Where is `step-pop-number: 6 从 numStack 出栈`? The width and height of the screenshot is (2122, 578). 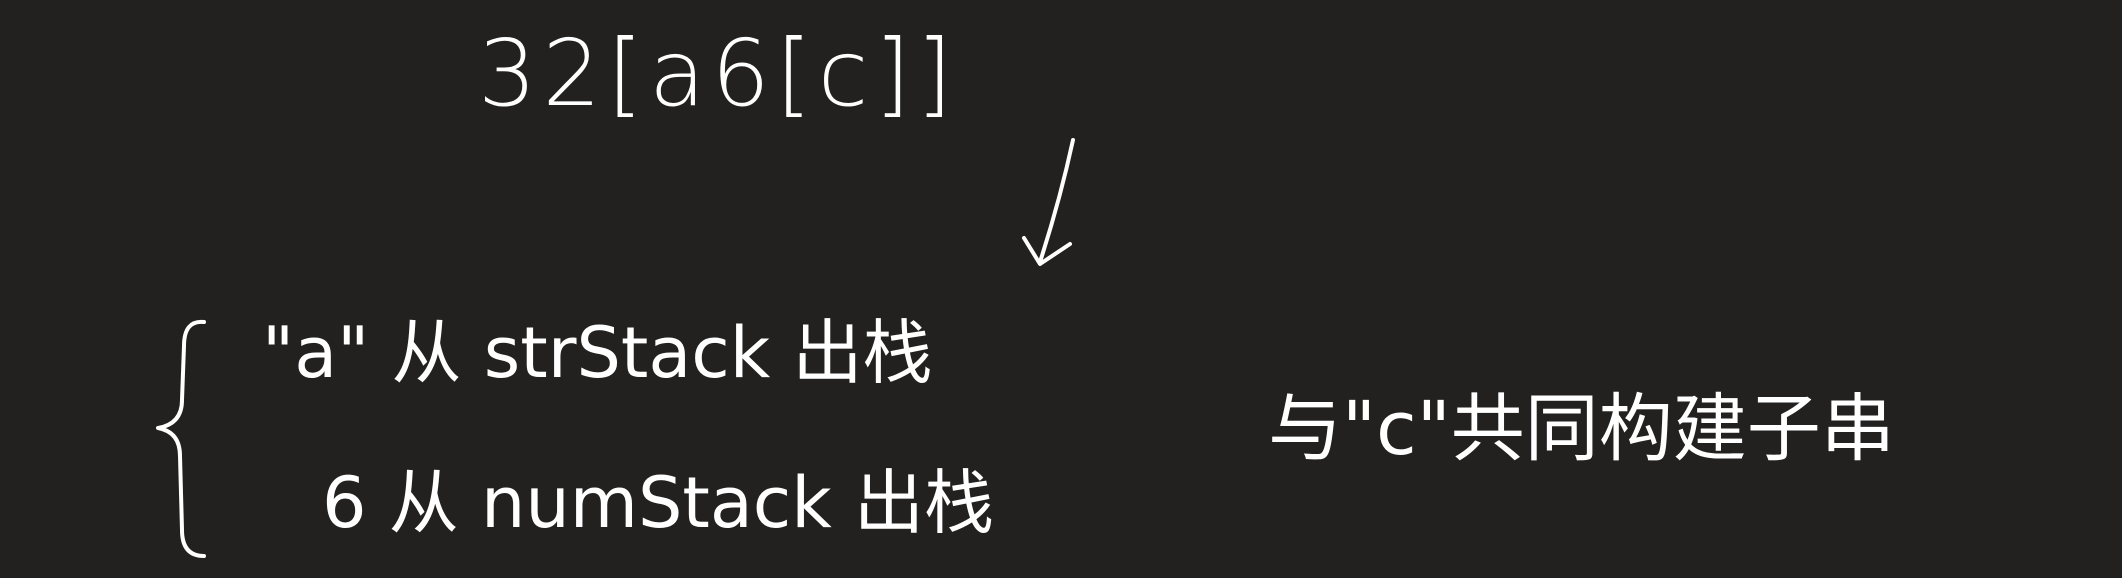
step-pop-number: 6 从 numStack 出栈 is located at coordinates (658, 503).